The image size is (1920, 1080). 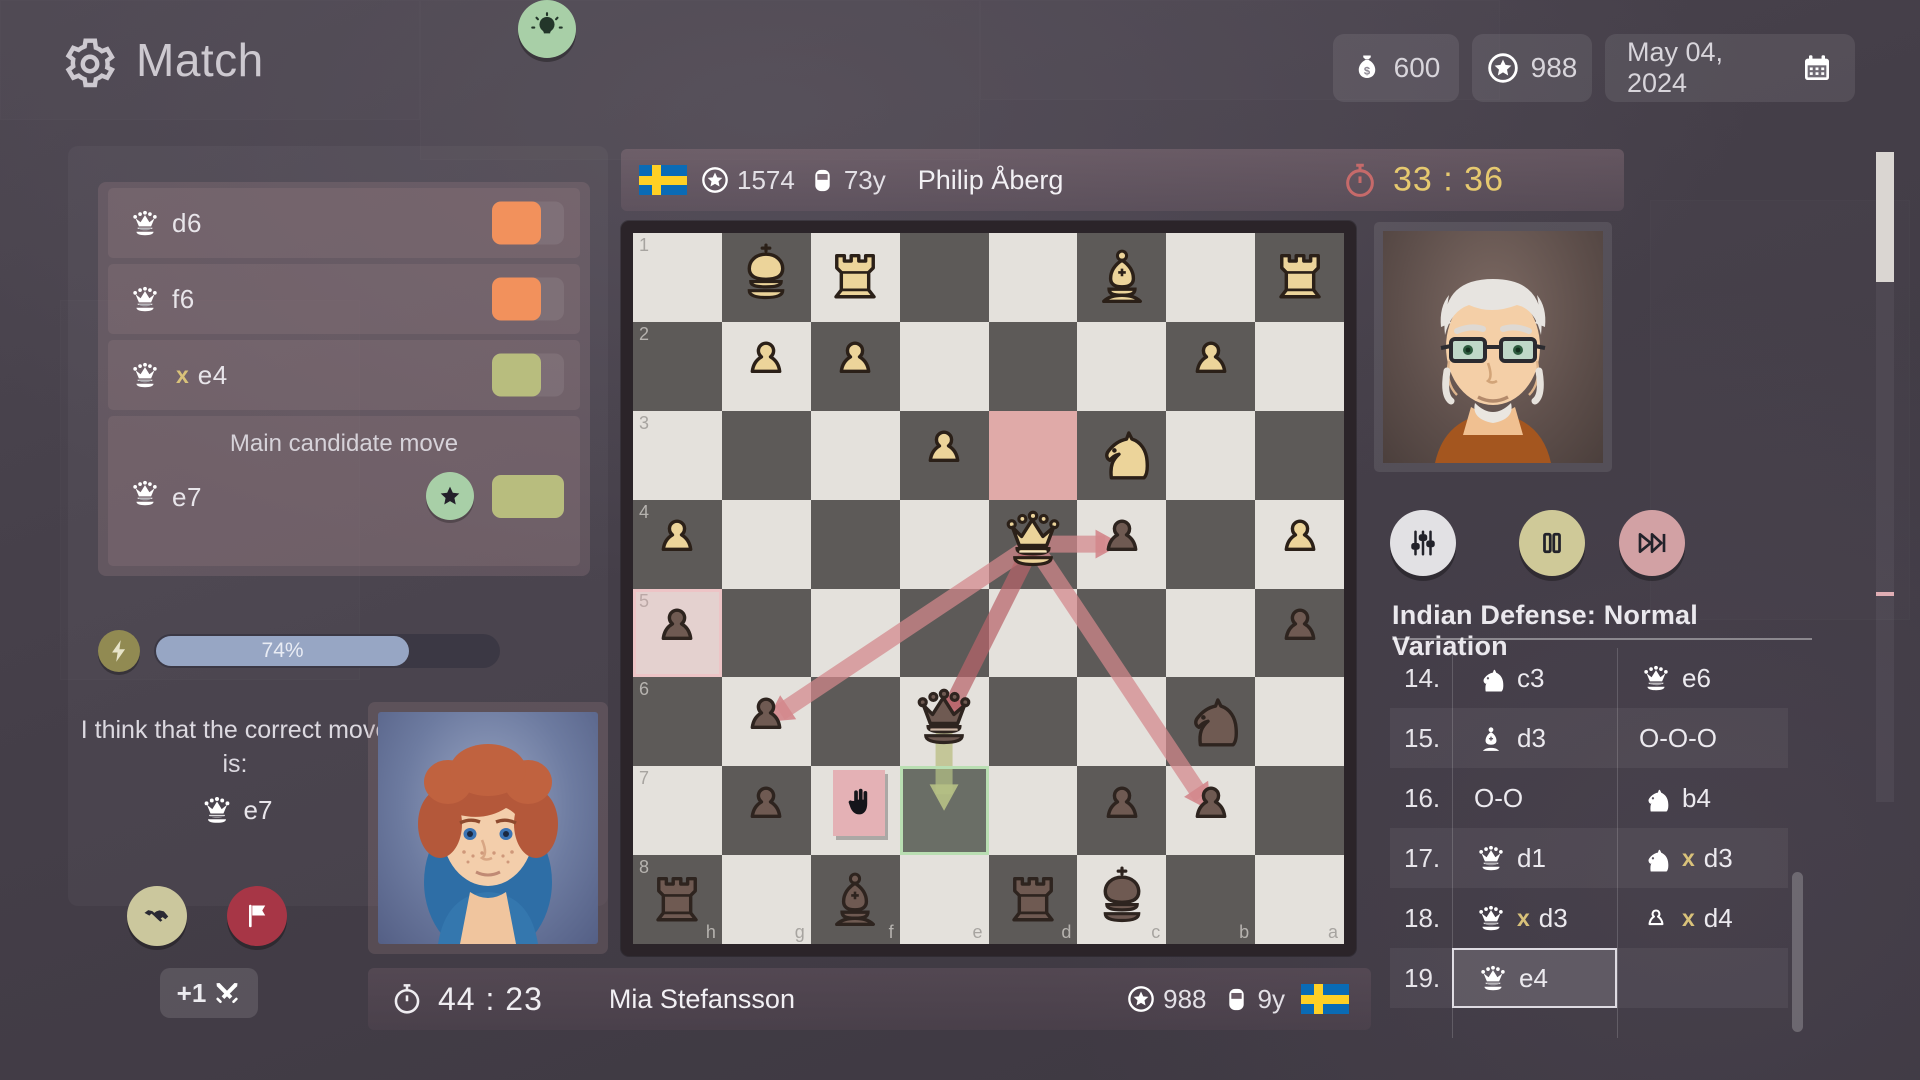 What do you see at coordinates (677, 811) in the screenshot?
I see `board-square: 7` at bounding box center [677, 811].